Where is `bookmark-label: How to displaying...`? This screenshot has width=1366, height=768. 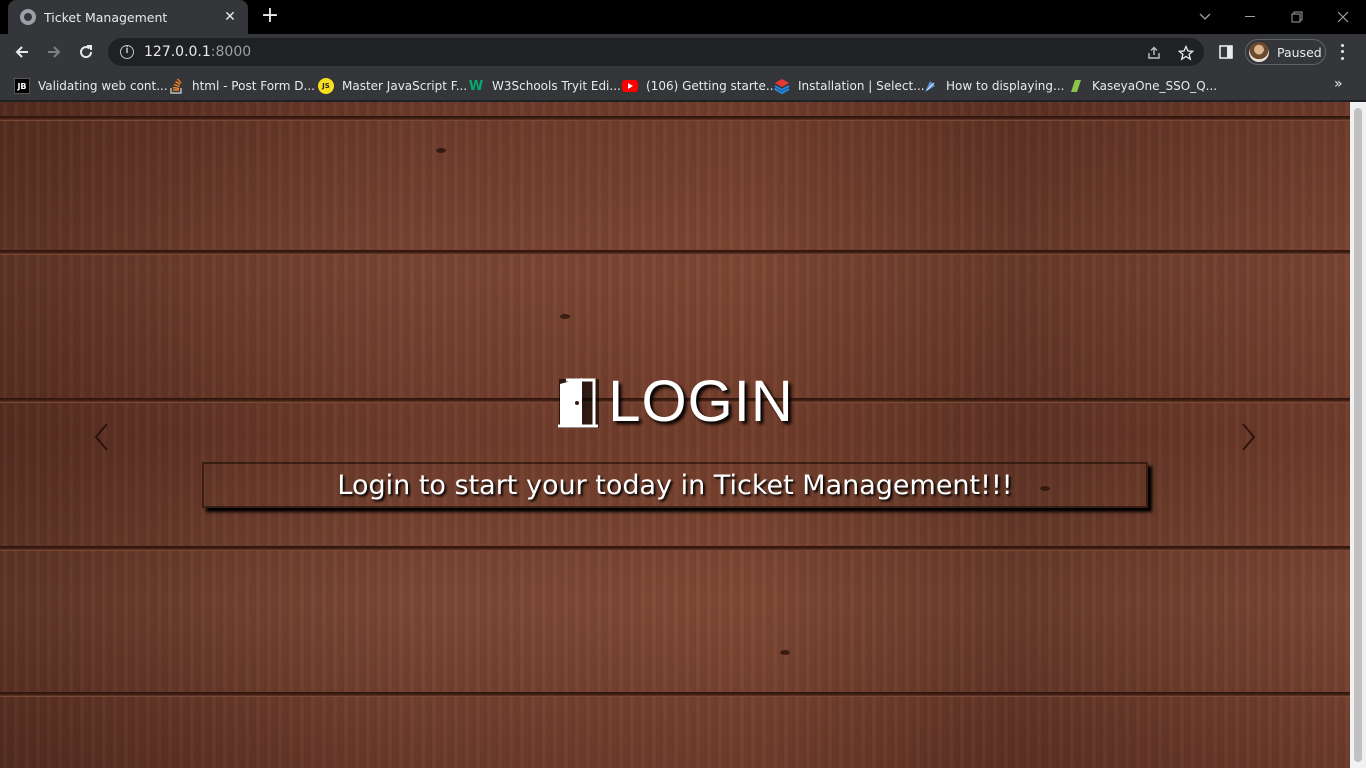 bookmark-label: How to displaying... is located at coordinates (1005, 86).